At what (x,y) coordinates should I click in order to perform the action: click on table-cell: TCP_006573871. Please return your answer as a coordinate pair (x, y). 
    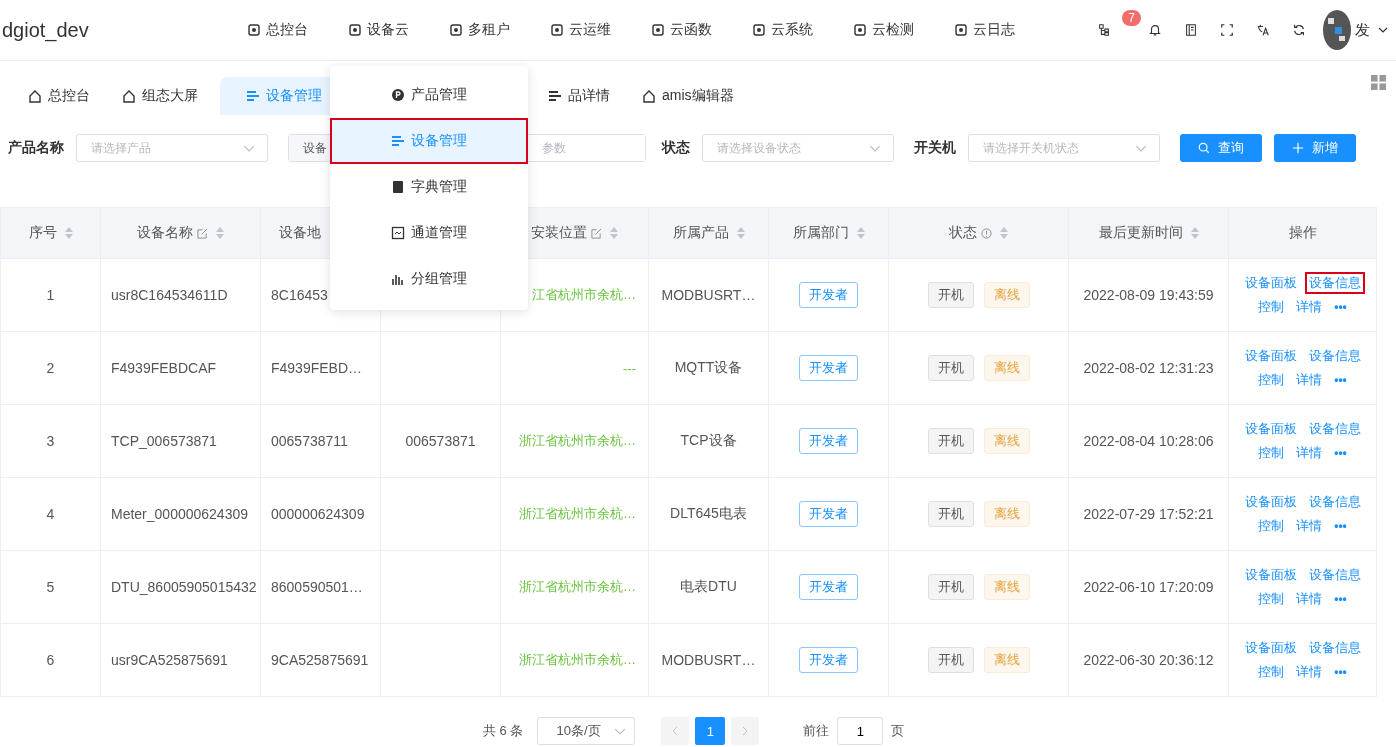
    Looking at the image, I should click on (164, 441).